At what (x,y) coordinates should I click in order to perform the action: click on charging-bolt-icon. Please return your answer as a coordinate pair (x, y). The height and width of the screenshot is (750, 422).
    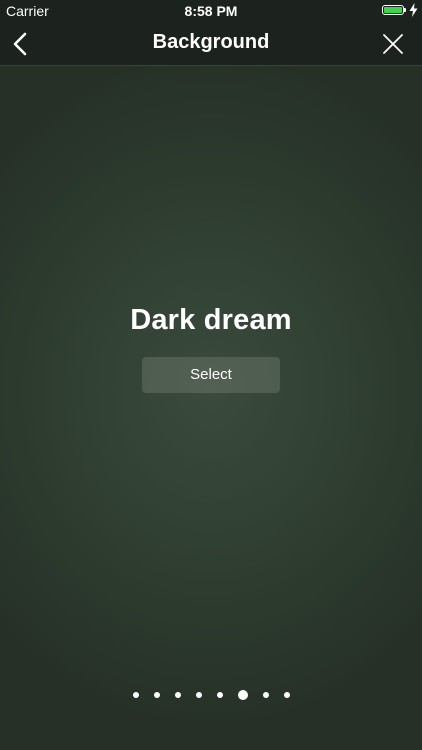
    Looking at the image, I should click on (413, 10).